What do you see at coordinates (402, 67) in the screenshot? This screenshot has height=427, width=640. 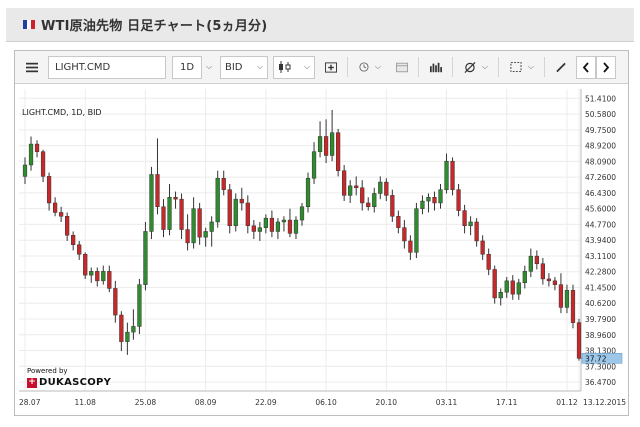 I see `calendar-icon` at bounding box center [402, 67].